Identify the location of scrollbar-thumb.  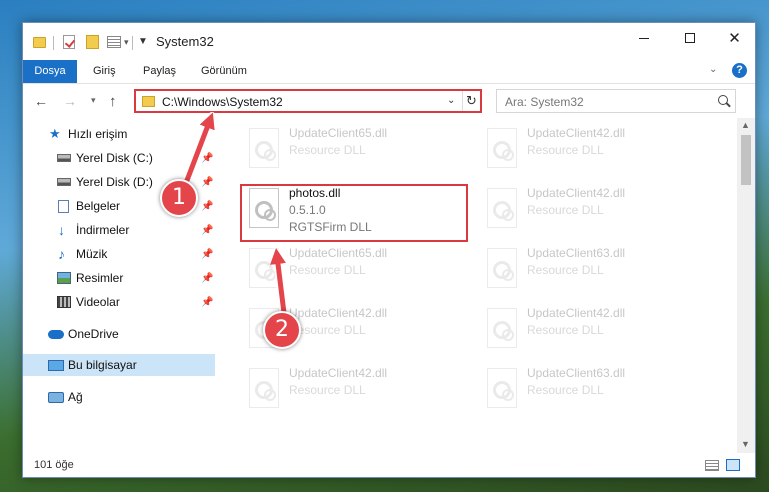
(746, 160).